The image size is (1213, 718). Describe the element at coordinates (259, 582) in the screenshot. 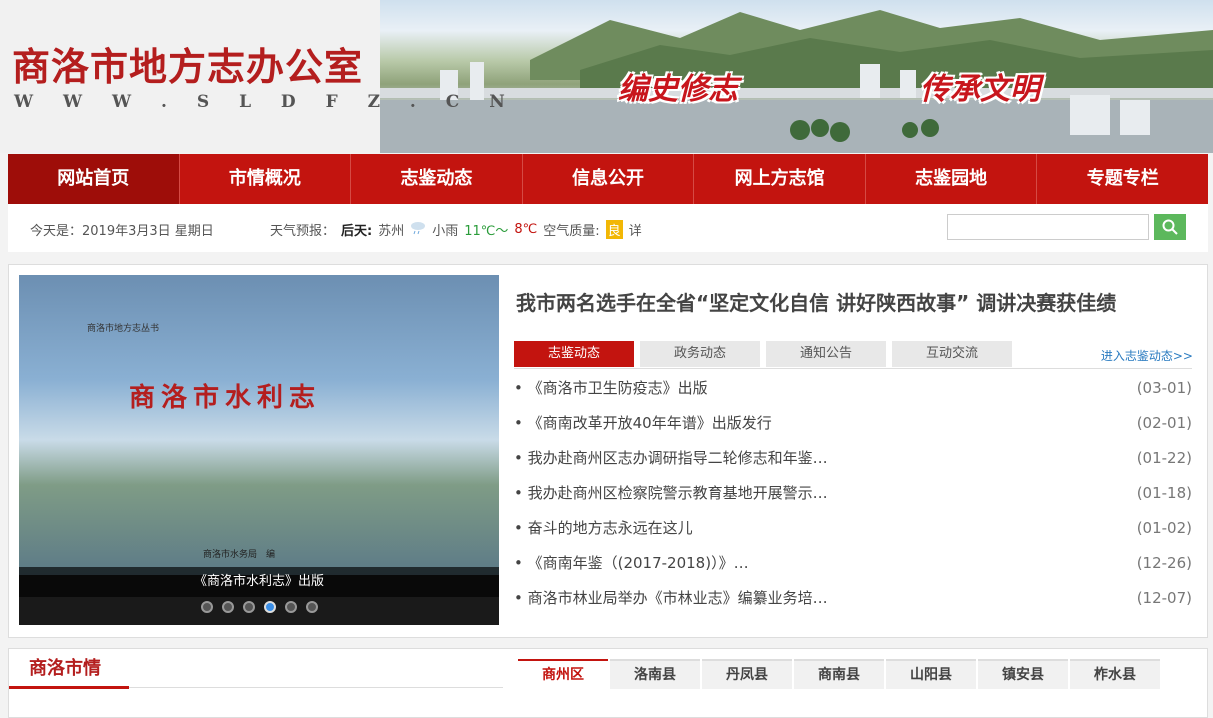

I see `slider-caption: 《商洛市水利志》出版` at that location.